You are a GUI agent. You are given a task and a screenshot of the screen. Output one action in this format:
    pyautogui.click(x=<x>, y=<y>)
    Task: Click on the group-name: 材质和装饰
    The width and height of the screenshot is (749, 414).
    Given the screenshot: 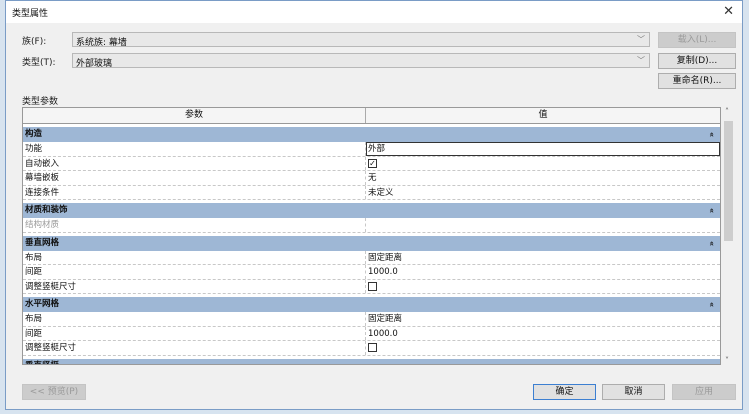 What is the action you would take?
    pyautogui.click(x=46, y=210)
    